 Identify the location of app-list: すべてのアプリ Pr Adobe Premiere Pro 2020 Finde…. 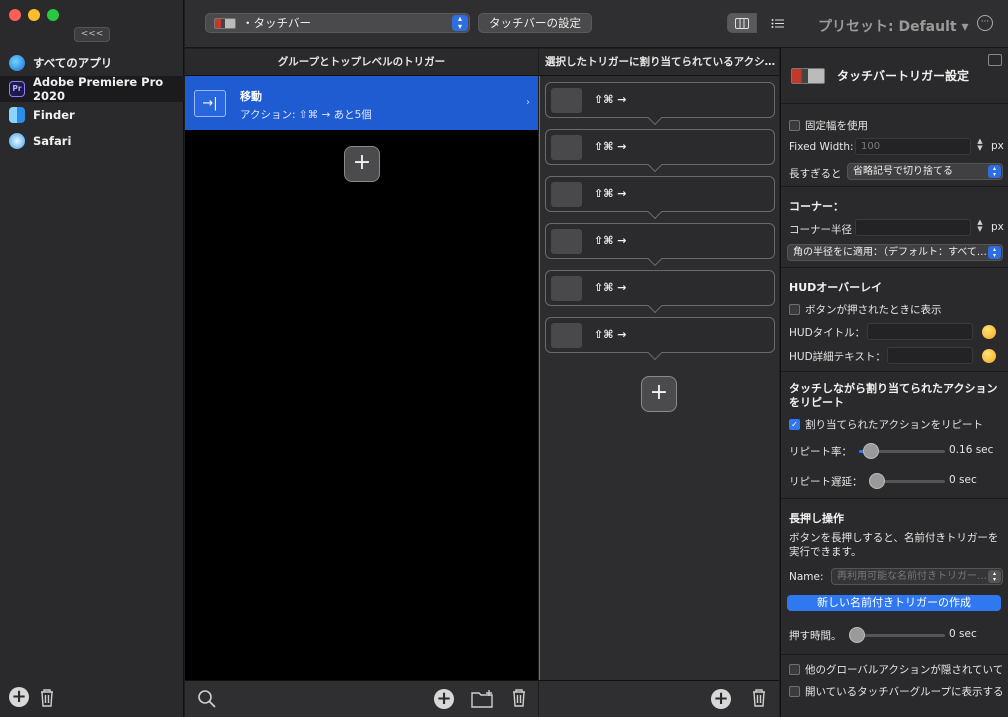
(92, 102).